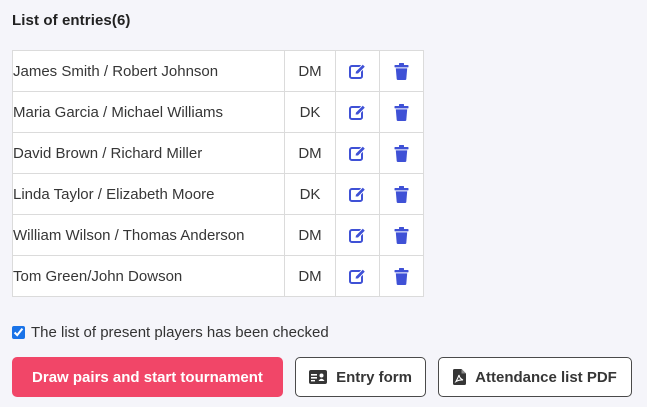 The width and height of the screenshot is (647, 407). What do you see at coordinates (148, 71) in the screenshot?
I see `entry-names: James Smith / Robert Johnson` at bounding box center [148, 71].